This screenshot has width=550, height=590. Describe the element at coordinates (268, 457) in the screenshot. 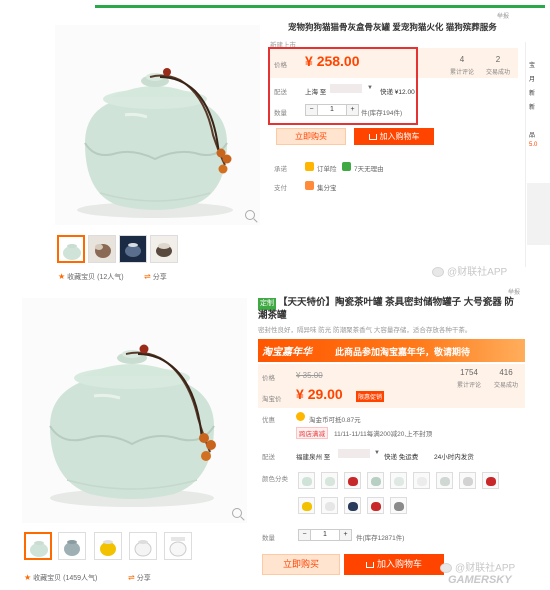

I see `lower-ship-label: 配送` at that location.